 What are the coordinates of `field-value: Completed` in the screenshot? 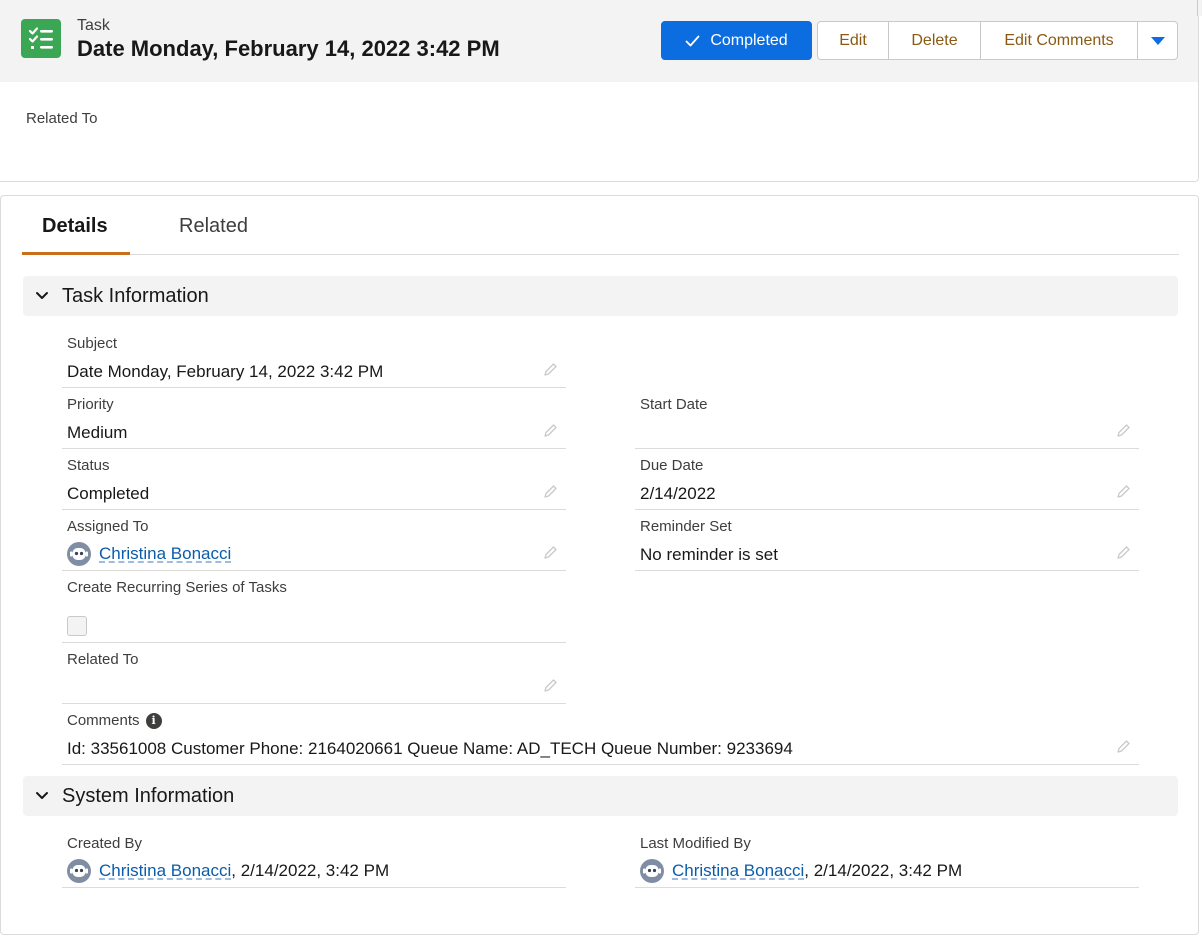 It's located at (108, 493).